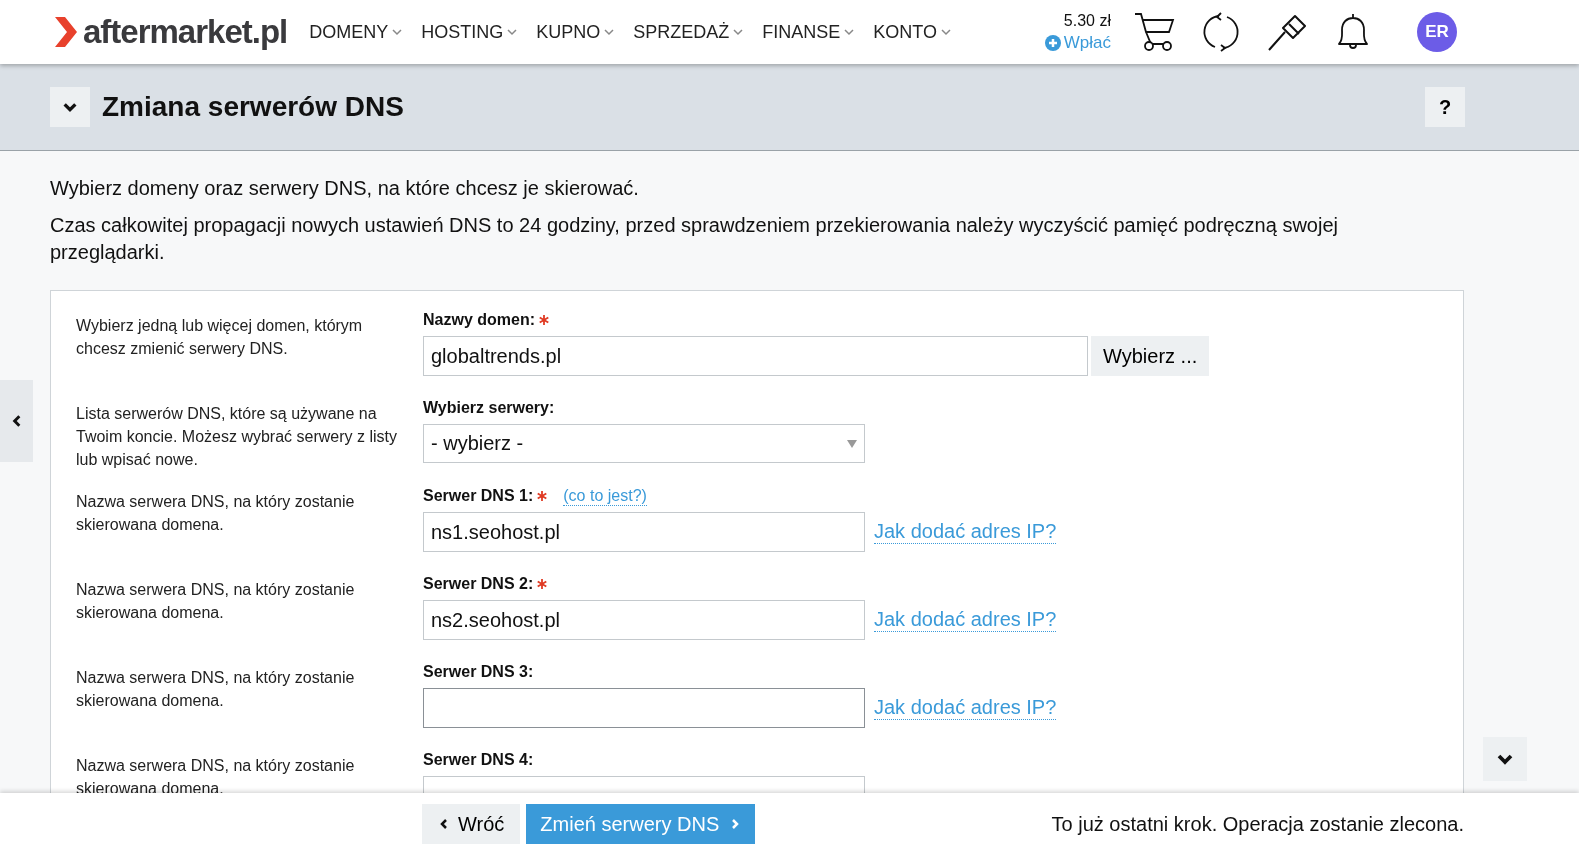 The image size is (1579, 855). I want to click on dns-server-input: ns1.seohost.pl, so click(644, 532).